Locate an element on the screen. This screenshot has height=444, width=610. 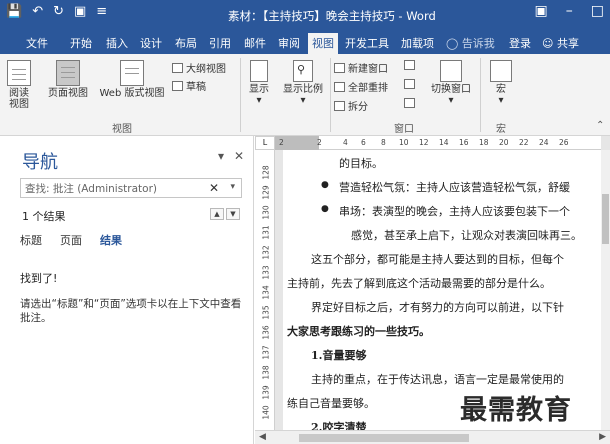
tab-results: 结果 is located at coordinates (111, 240).